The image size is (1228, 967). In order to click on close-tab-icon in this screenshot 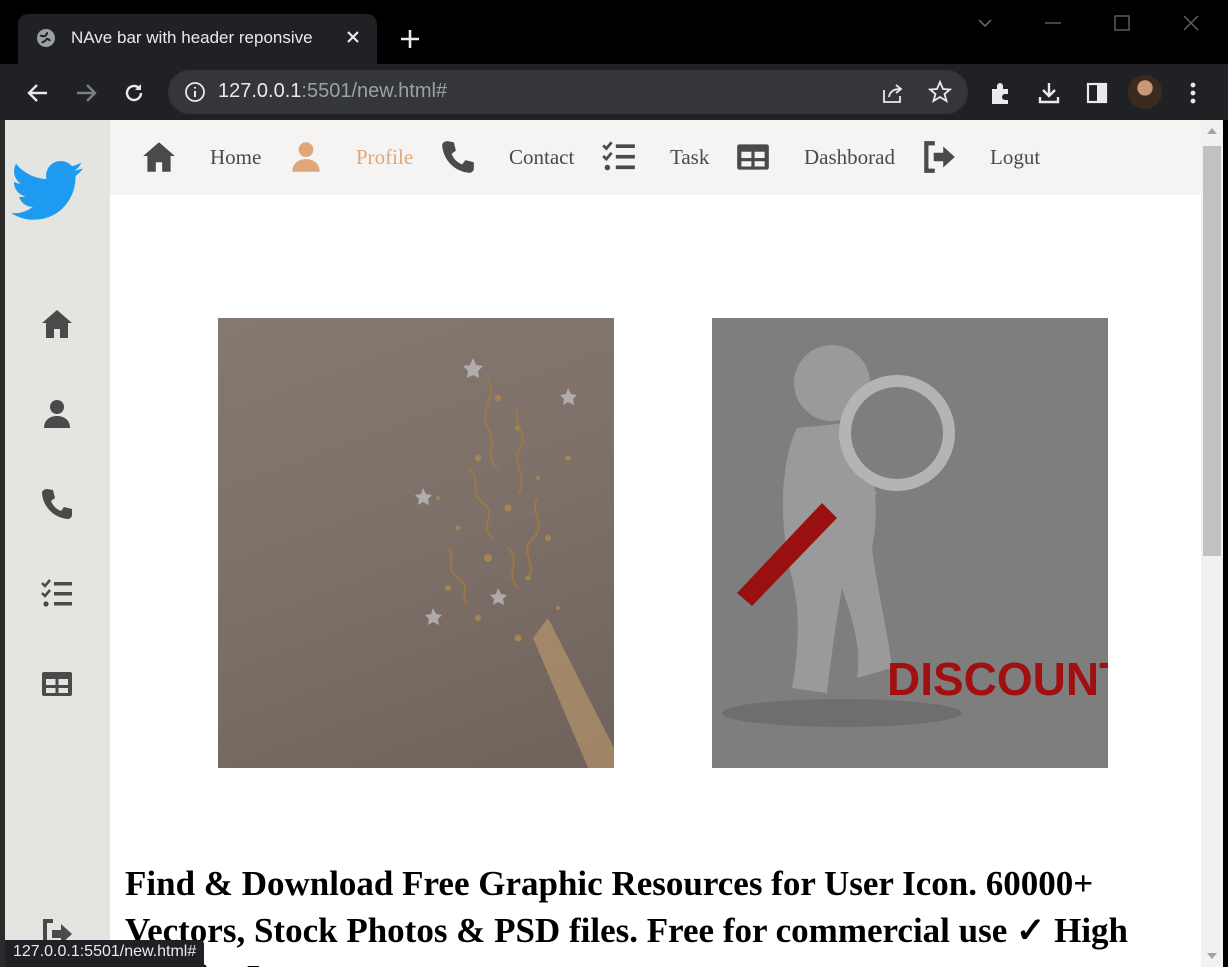, I will do `click(353, 37)`.